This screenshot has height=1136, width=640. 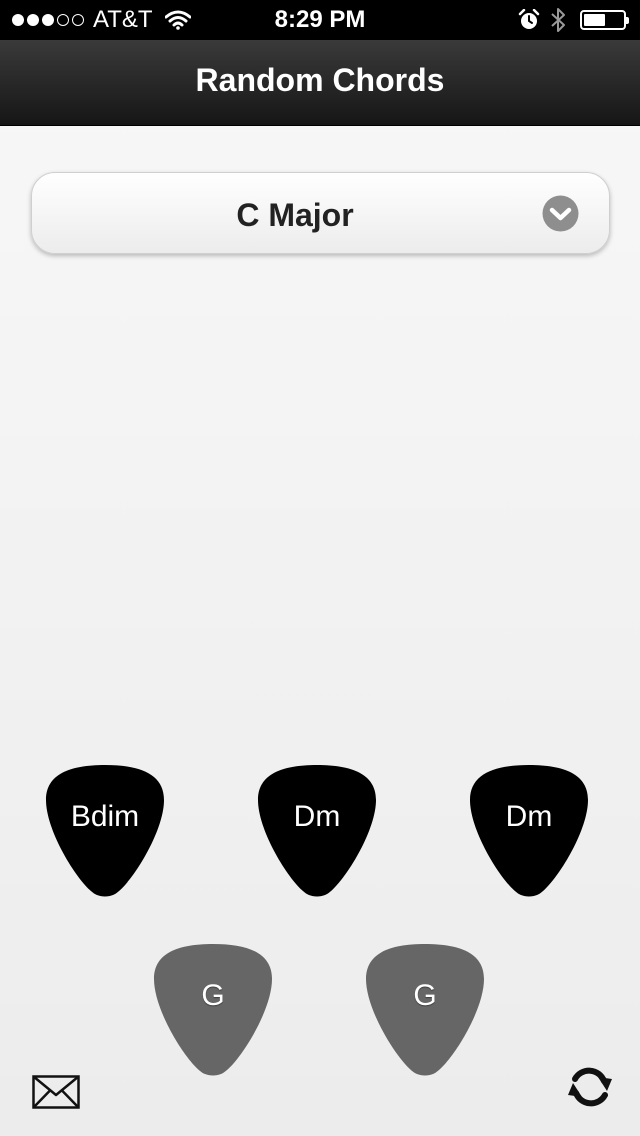 I want to click on chord-label: Bdim, so click(x=105, y=816).